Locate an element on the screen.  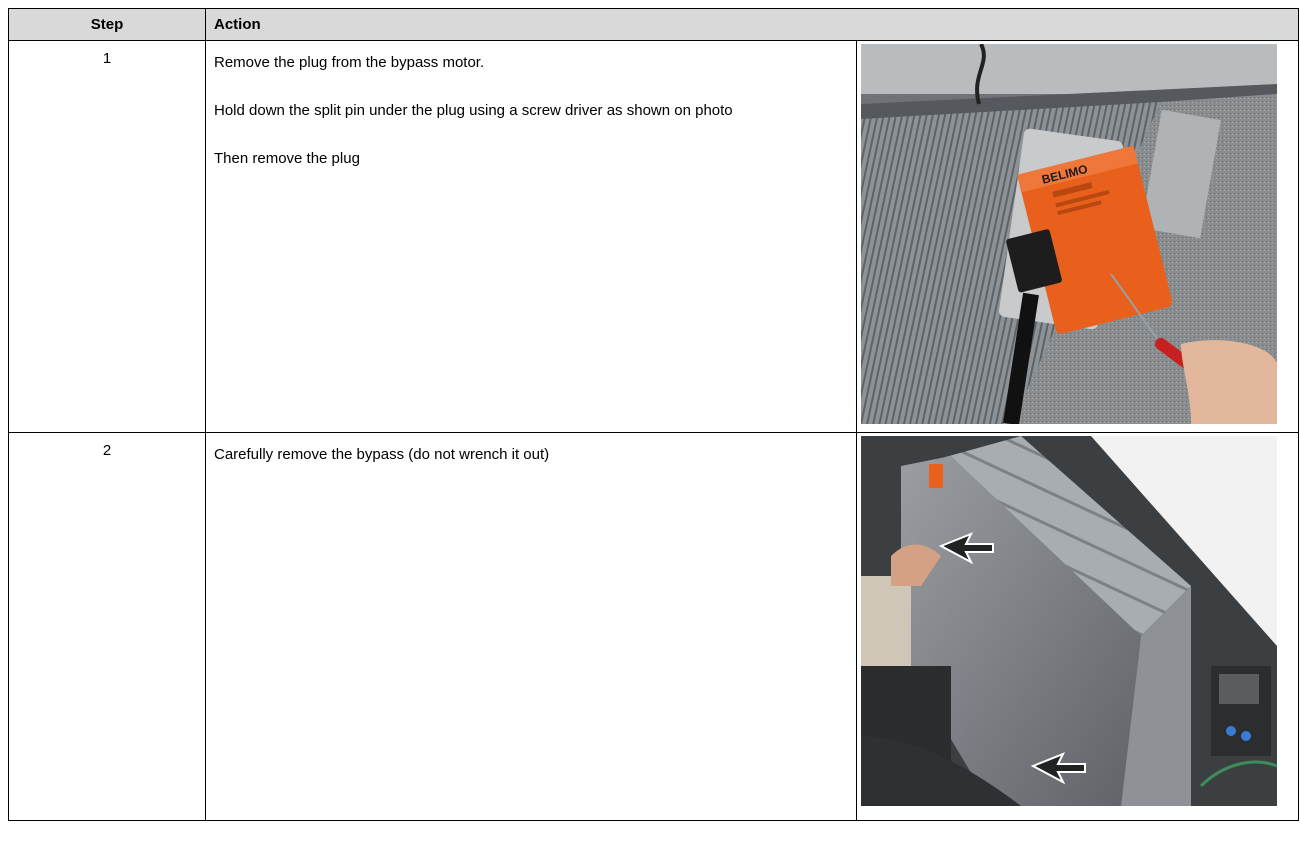
action-line: Then remove the plug is located at coordinates (287, 158).